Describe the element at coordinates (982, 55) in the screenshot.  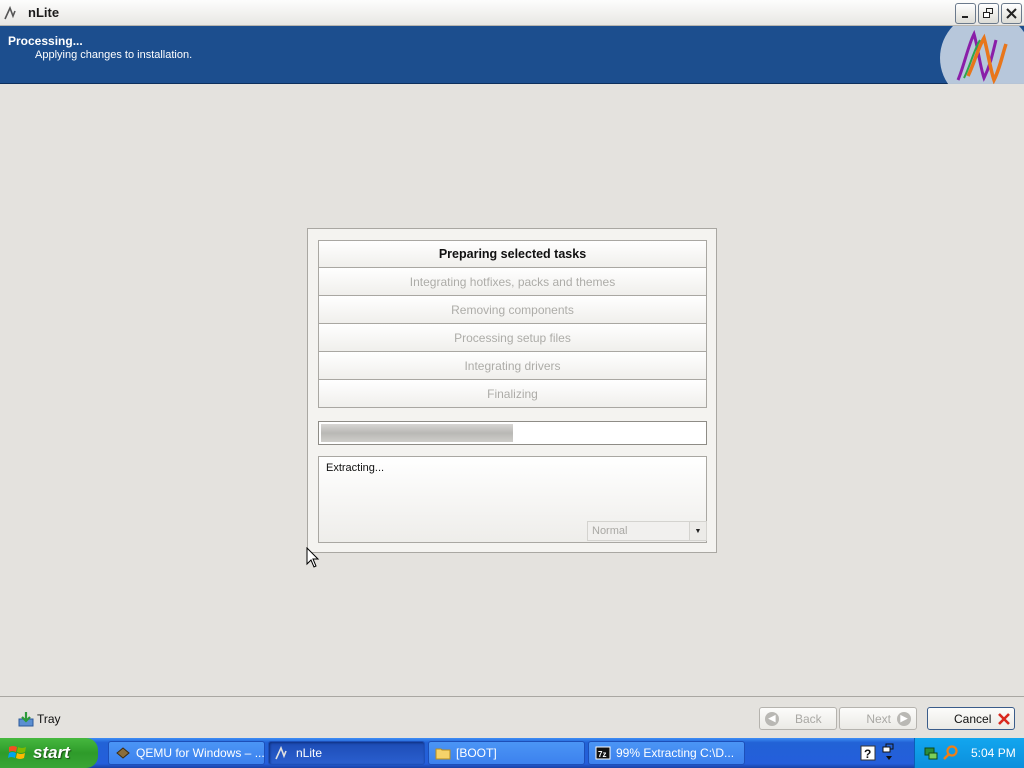
I see `nlite-logo` at that location.